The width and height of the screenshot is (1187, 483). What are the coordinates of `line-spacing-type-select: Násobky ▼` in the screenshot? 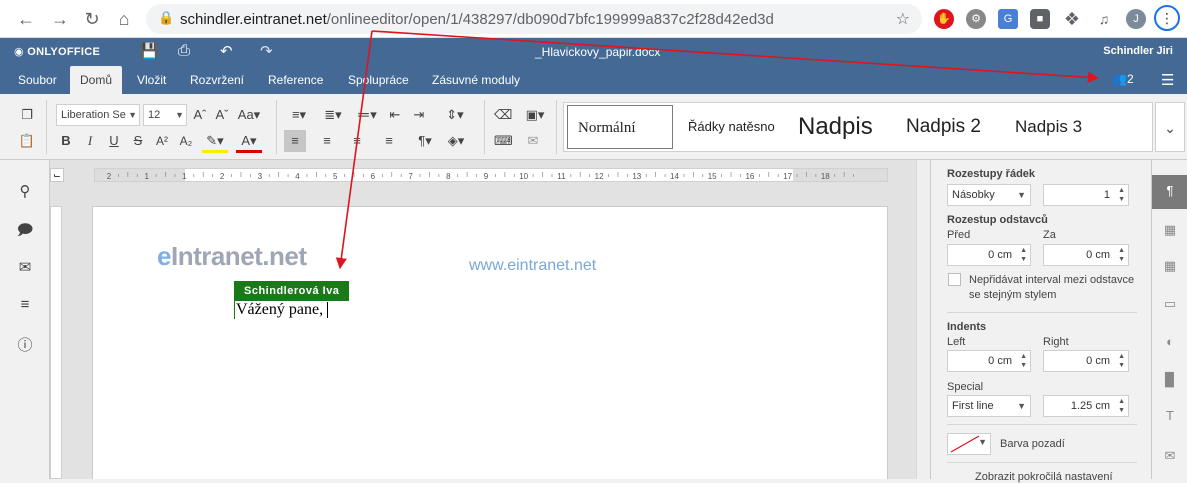 It's located at (989, 195).